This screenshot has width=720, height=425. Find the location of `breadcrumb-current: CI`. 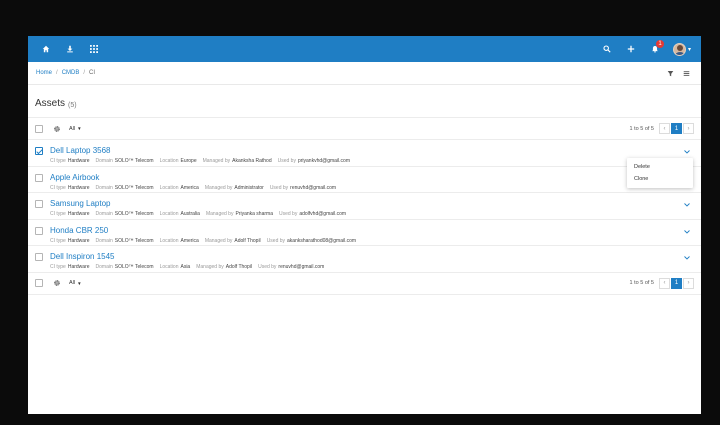

breadcrumb-current: CI is located at coordinates (92, 73).